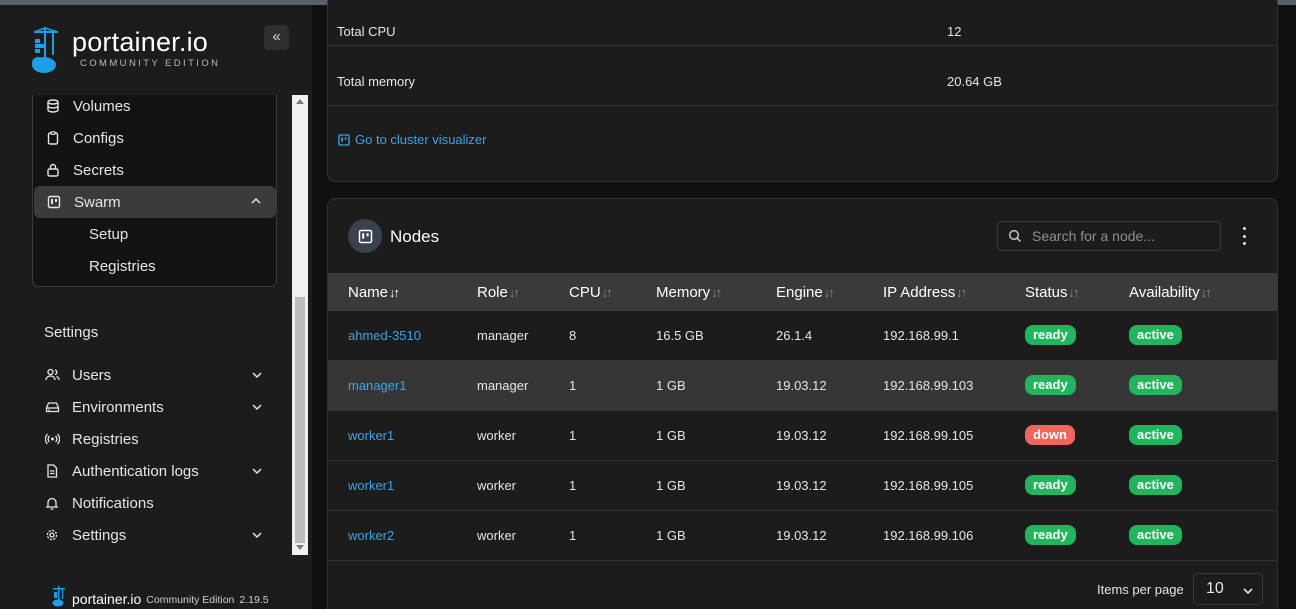  Describe the element at coordinates (155, 202) in the screenshot. I see `sidebar-item-swarm: Swarm` at that location.